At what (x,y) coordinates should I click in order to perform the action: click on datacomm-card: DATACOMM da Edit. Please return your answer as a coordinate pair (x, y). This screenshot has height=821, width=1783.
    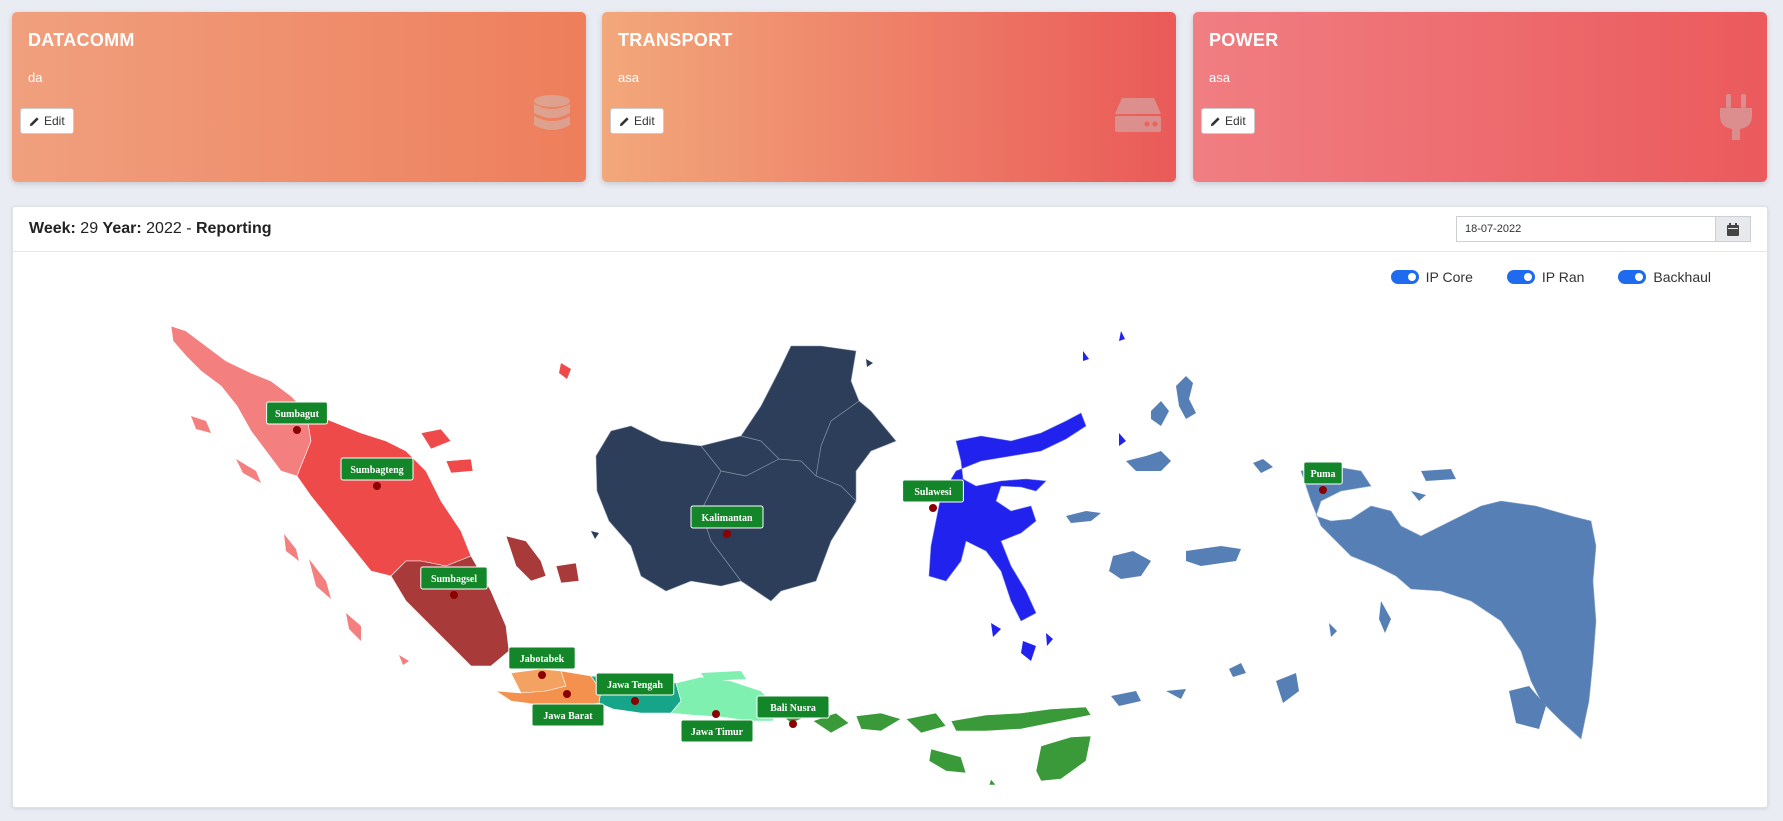
    Looking at the image, I should click on (299, 97).